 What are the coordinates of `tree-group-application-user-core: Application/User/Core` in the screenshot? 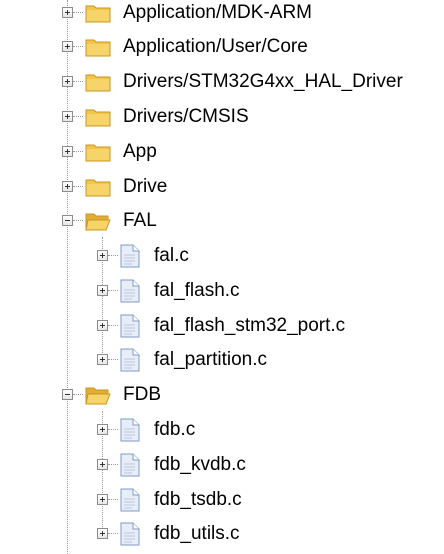 It's located at (186, 46).